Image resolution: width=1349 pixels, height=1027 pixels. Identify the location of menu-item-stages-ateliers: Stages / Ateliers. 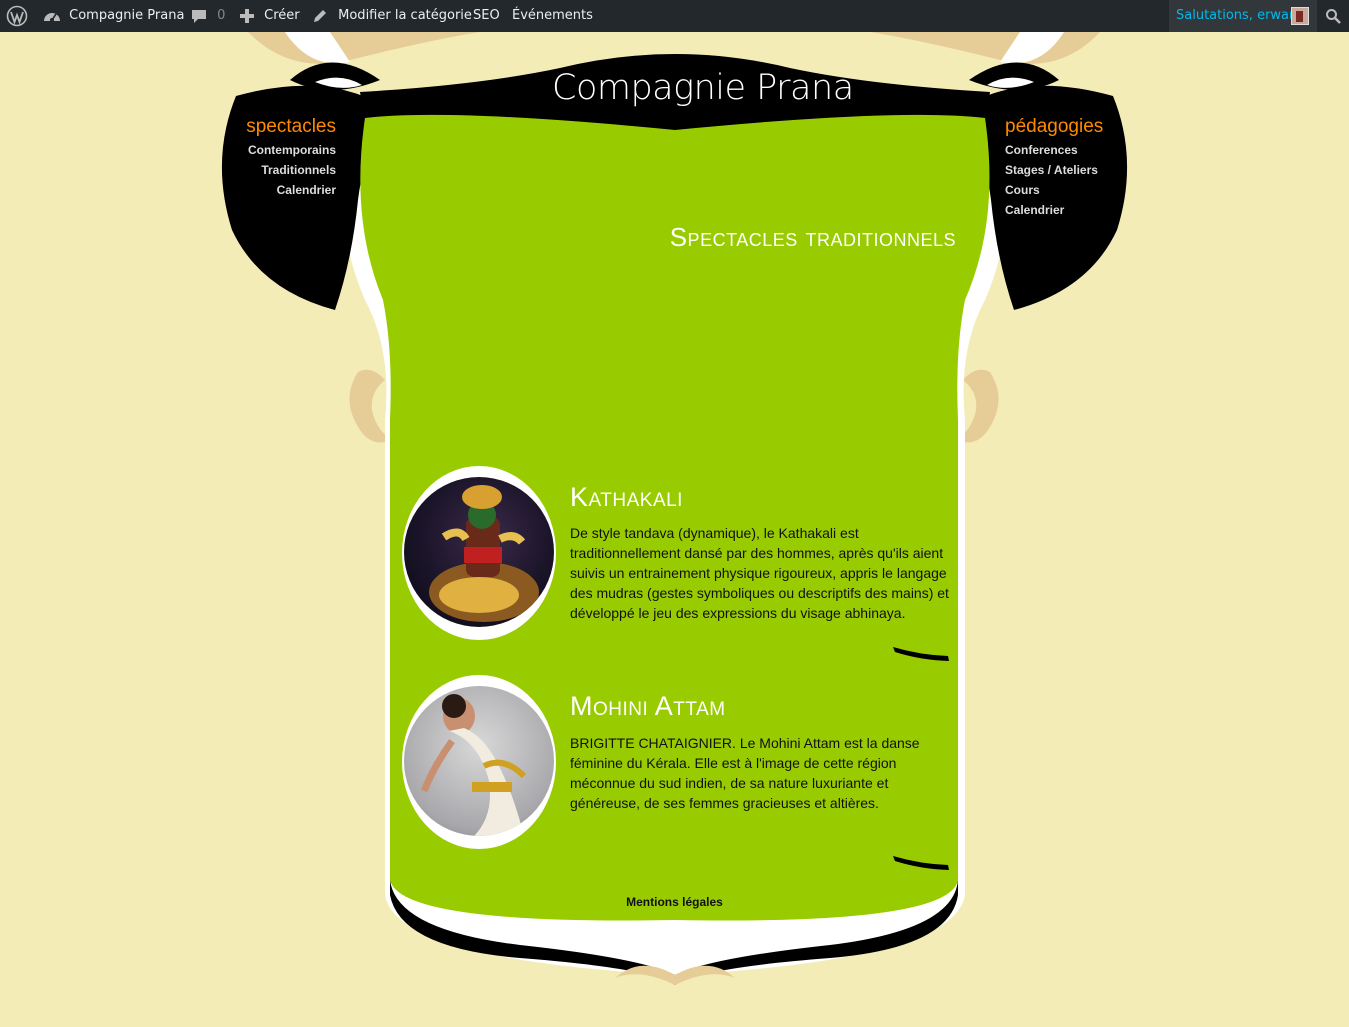
(1051, 170).